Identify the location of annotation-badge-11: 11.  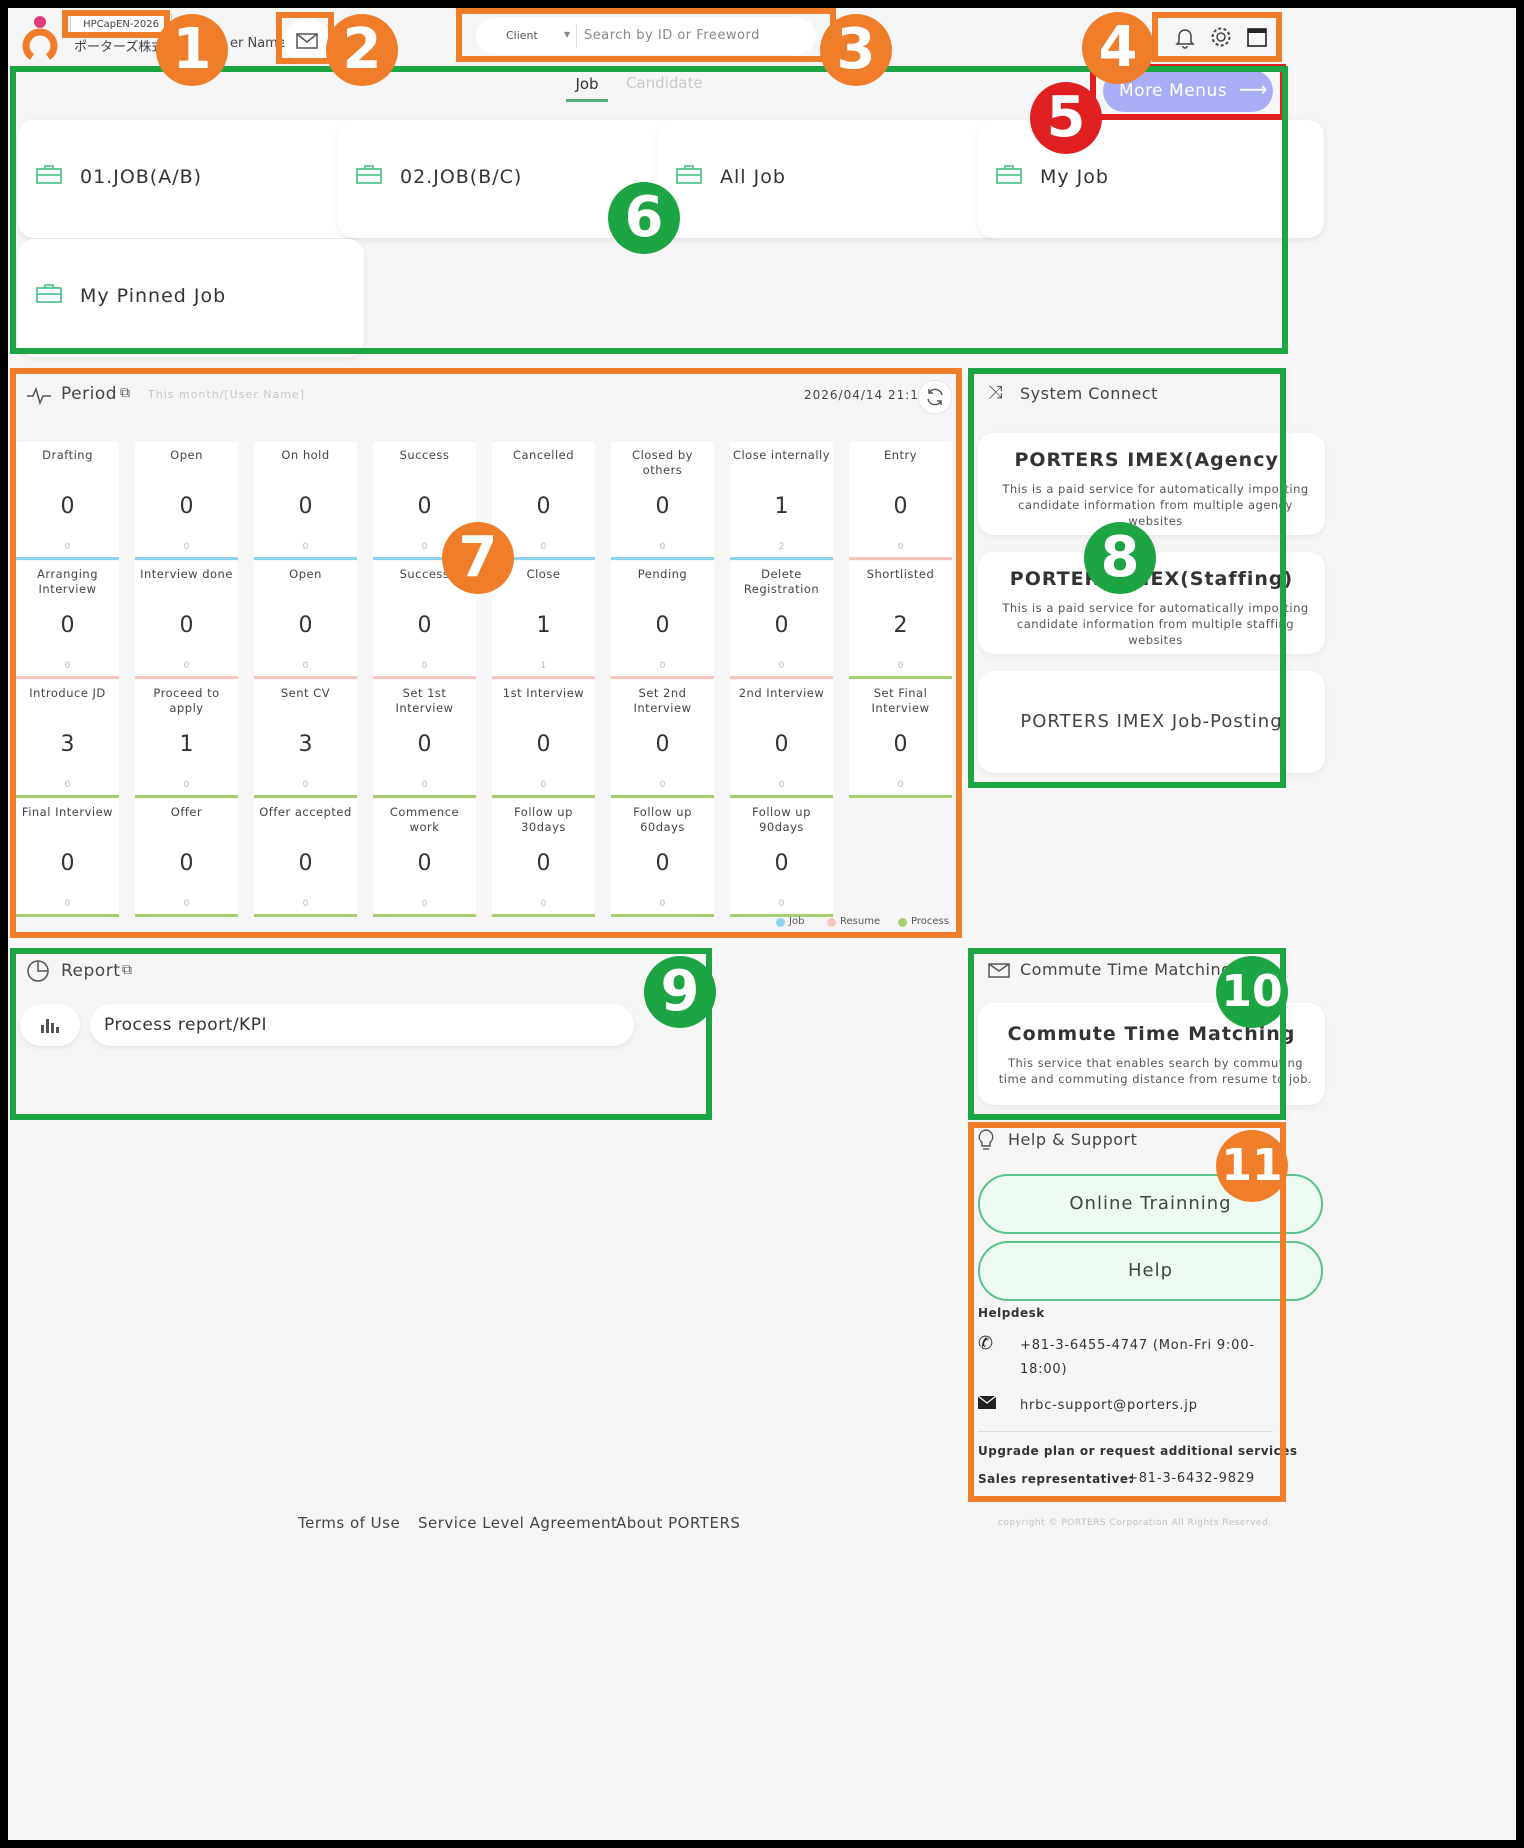
(1252, 1166).